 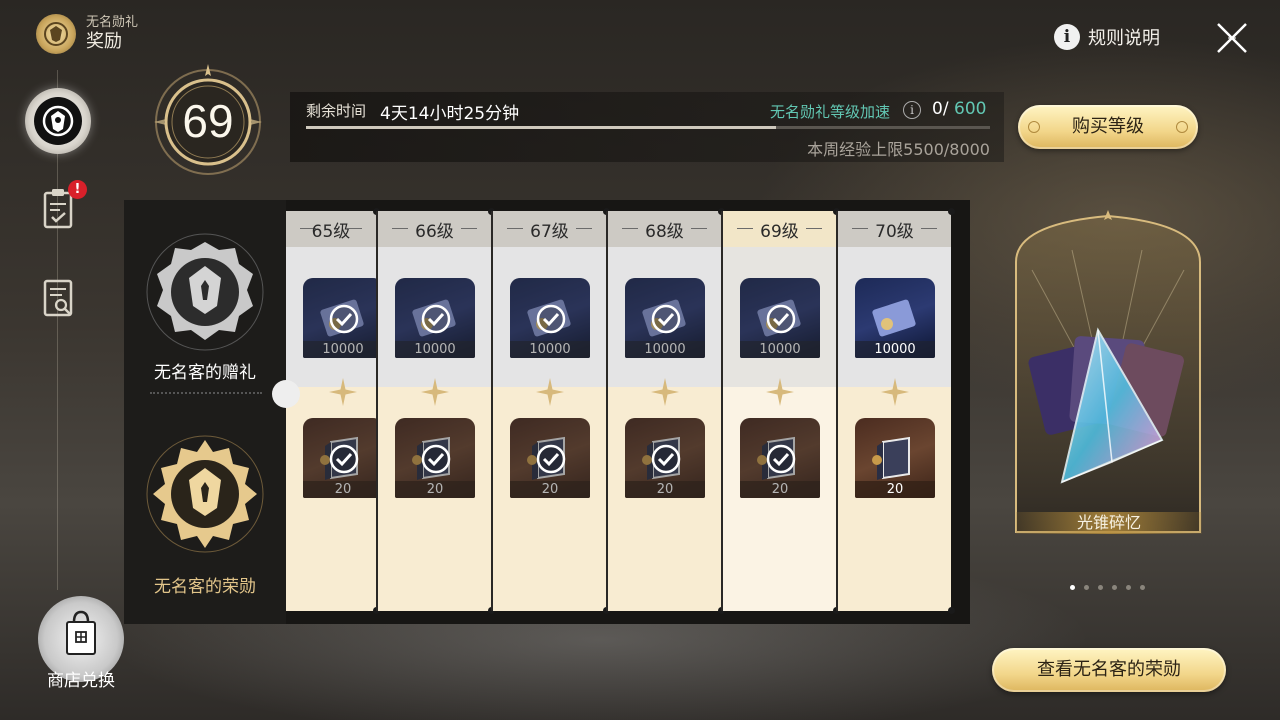 I want to click on free-track-label: 无名客的赠礼, so click(x=205, y=373).